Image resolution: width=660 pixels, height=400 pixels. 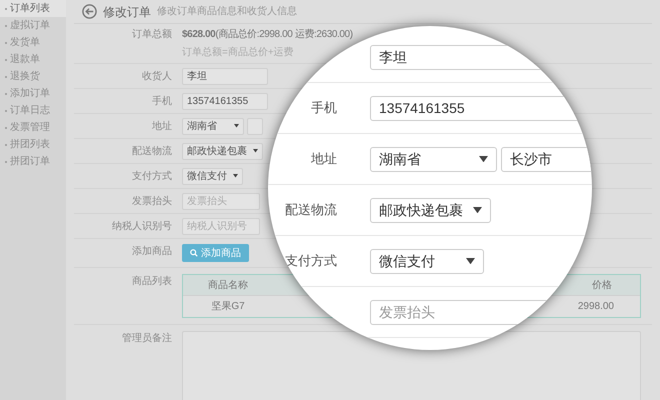 What do you see at coordinates (228, 285) in the screenshot?
I see `column-header: 商品名称` at bounding box center [228, 285].